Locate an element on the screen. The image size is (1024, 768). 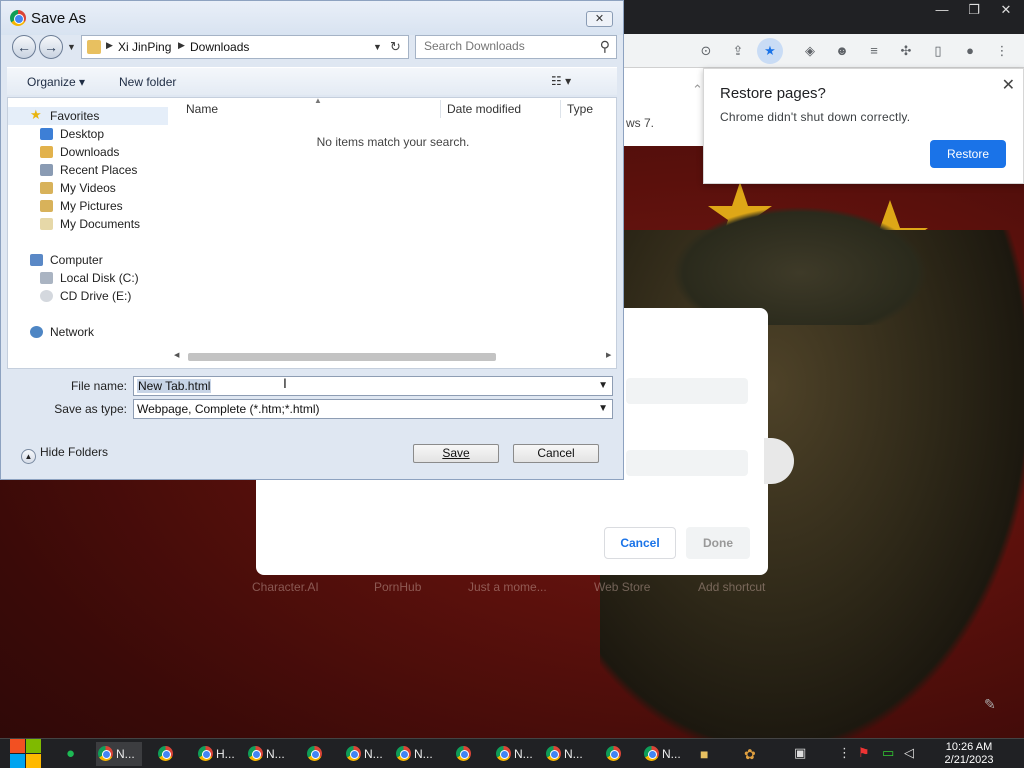
sidebar-item-desktop: Desktop is located at coordinates (88, 134).